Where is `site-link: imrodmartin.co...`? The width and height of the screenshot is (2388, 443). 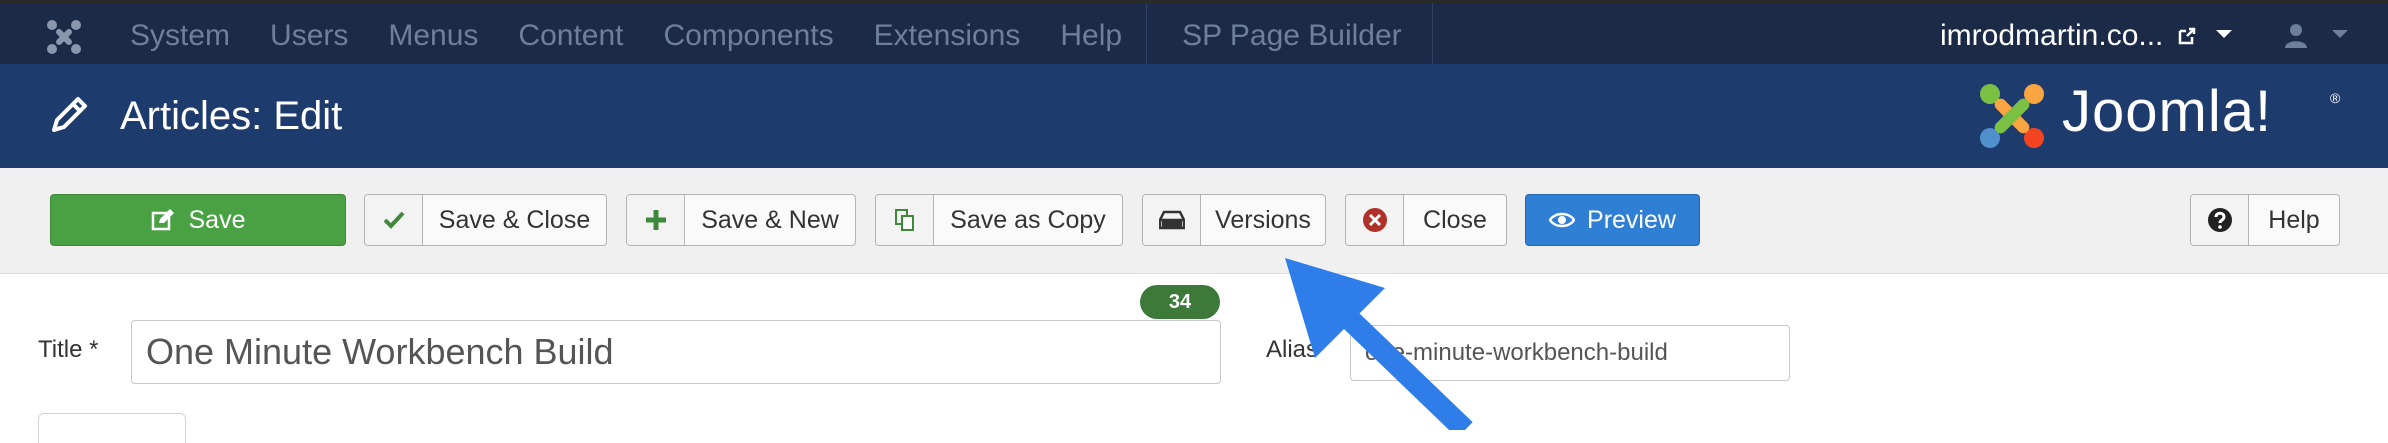
site-link: imrodmartin.co... is located at coordinates (2068, 36).